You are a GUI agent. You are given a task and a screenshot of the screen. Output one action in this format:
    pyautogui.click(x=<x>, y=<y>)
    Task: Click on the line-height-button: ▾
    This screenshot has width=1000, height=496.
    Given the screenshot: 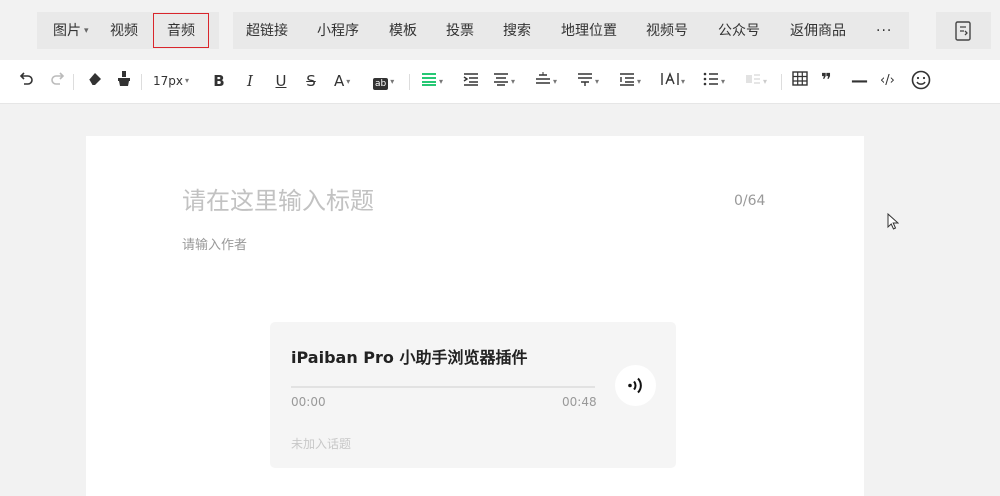 What is the action you would take?
    pyautogui.click(x=630, y=81)
    